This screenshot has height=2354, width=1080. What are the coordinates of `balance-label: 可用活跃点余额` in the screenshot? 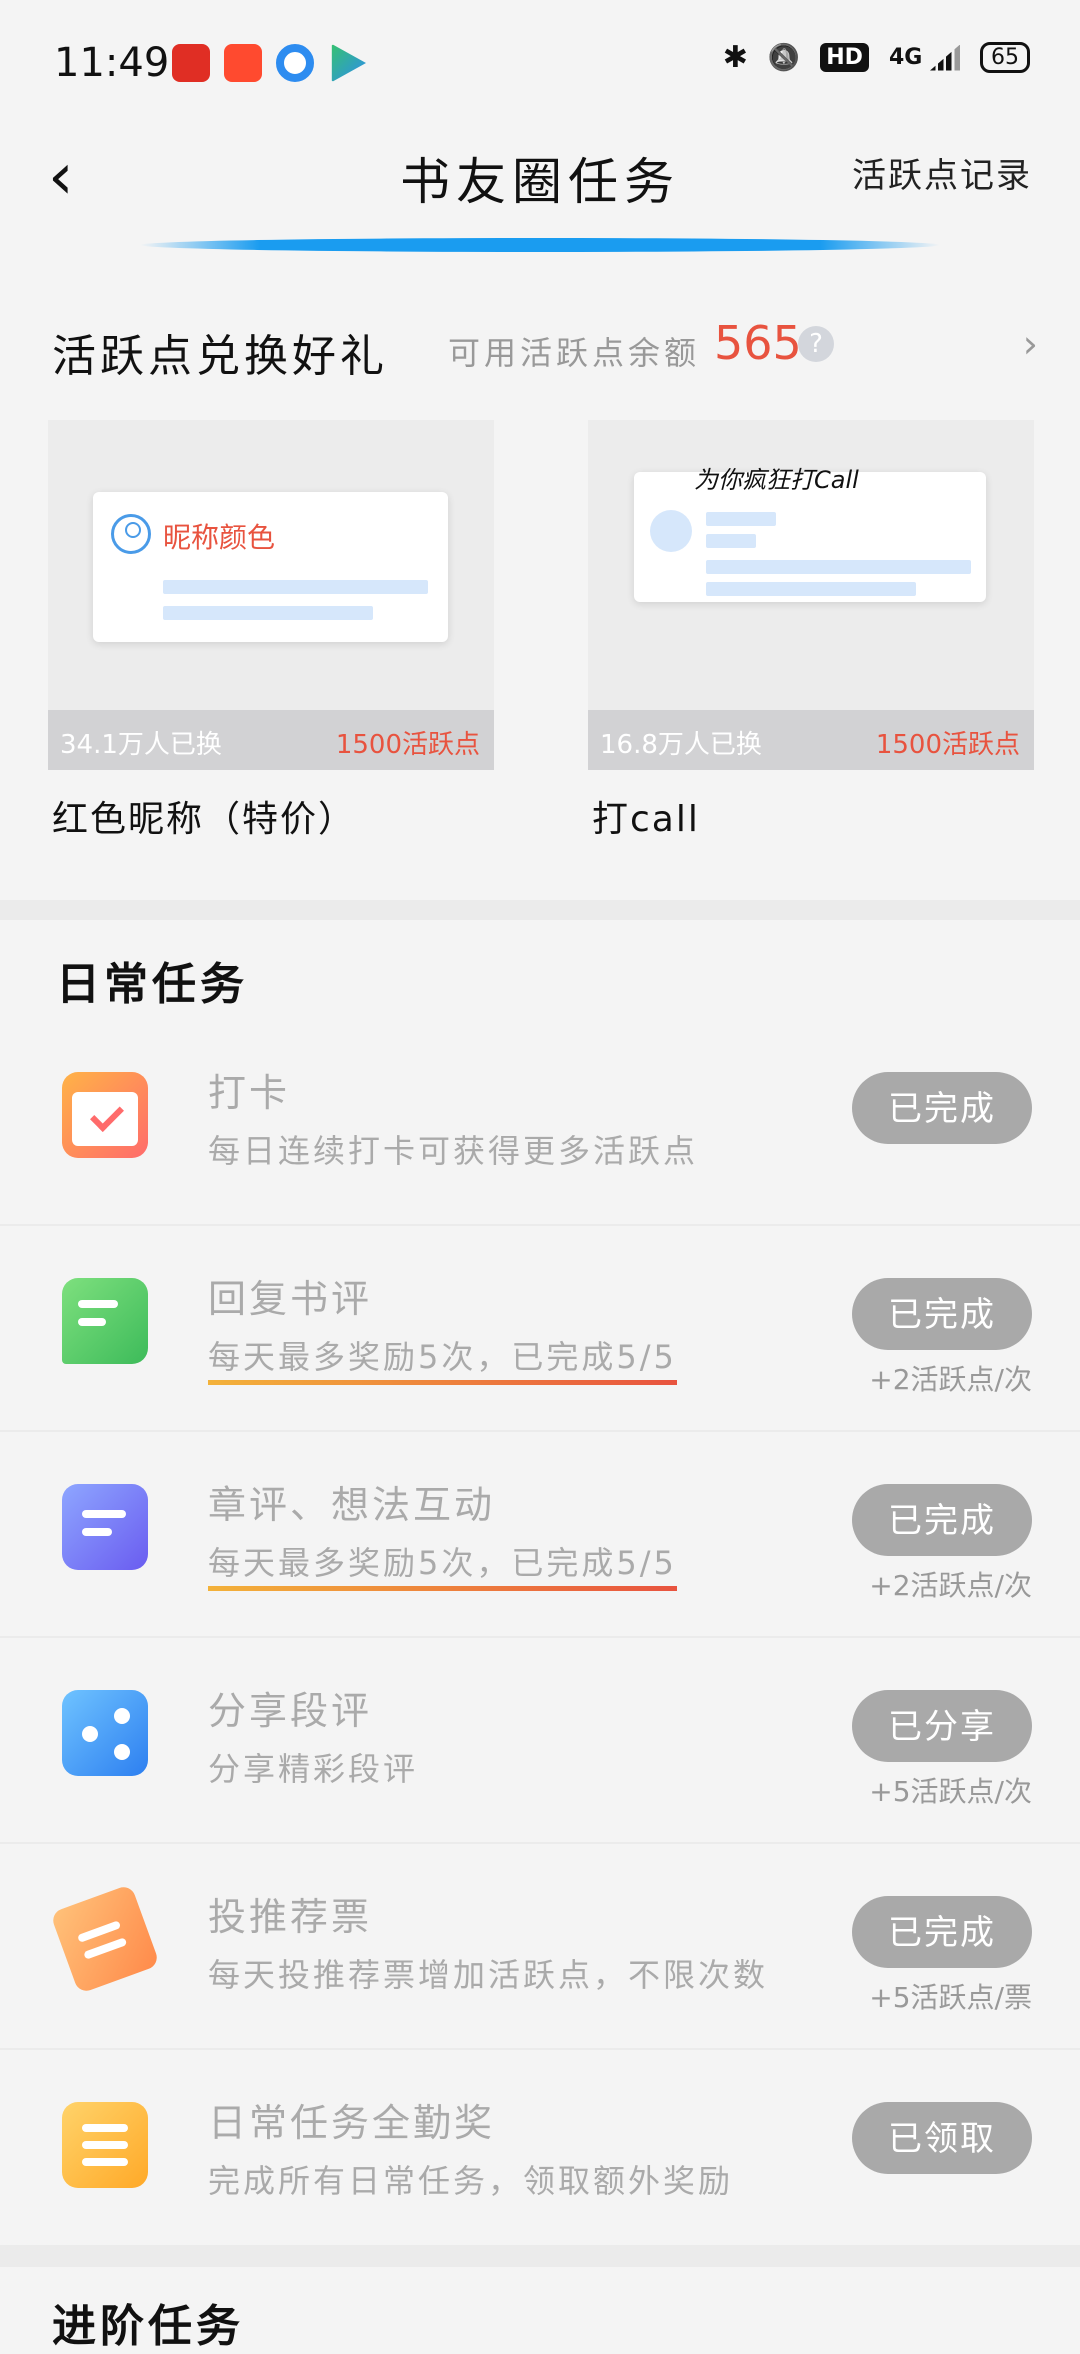 It's located at (574, 353).